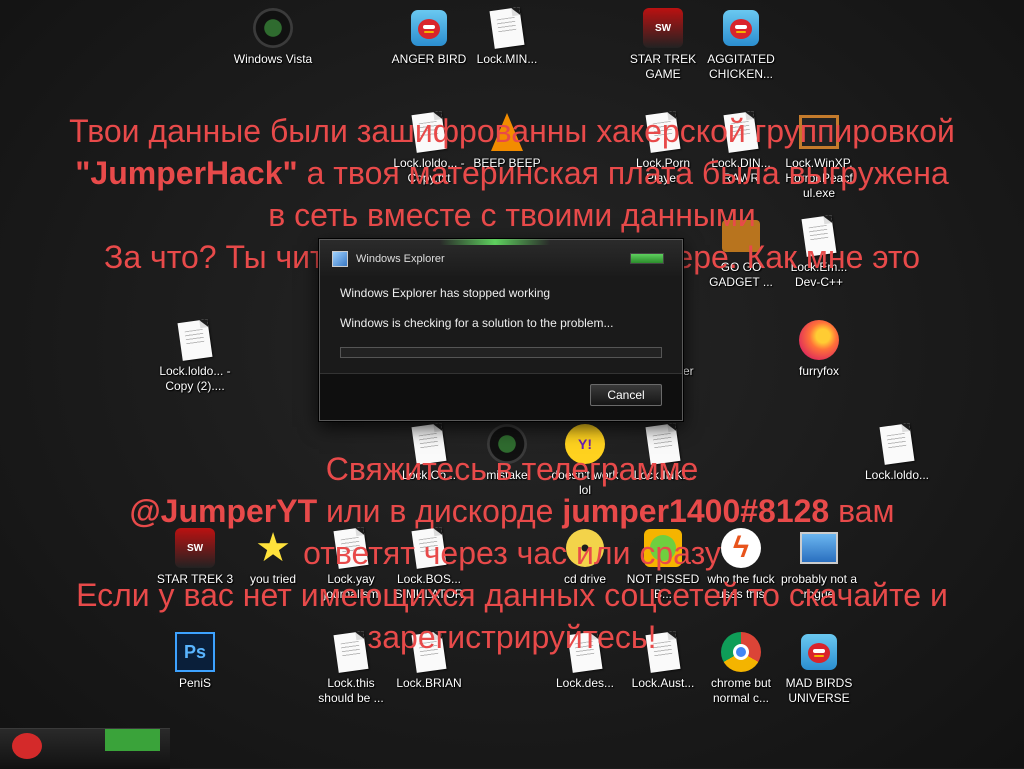 Image resolution: width=1024 pixels, height=769 pixels. I want to click on desktop-icon-star-trek-game: SW STAR TREK GAME, so click(663, 45).